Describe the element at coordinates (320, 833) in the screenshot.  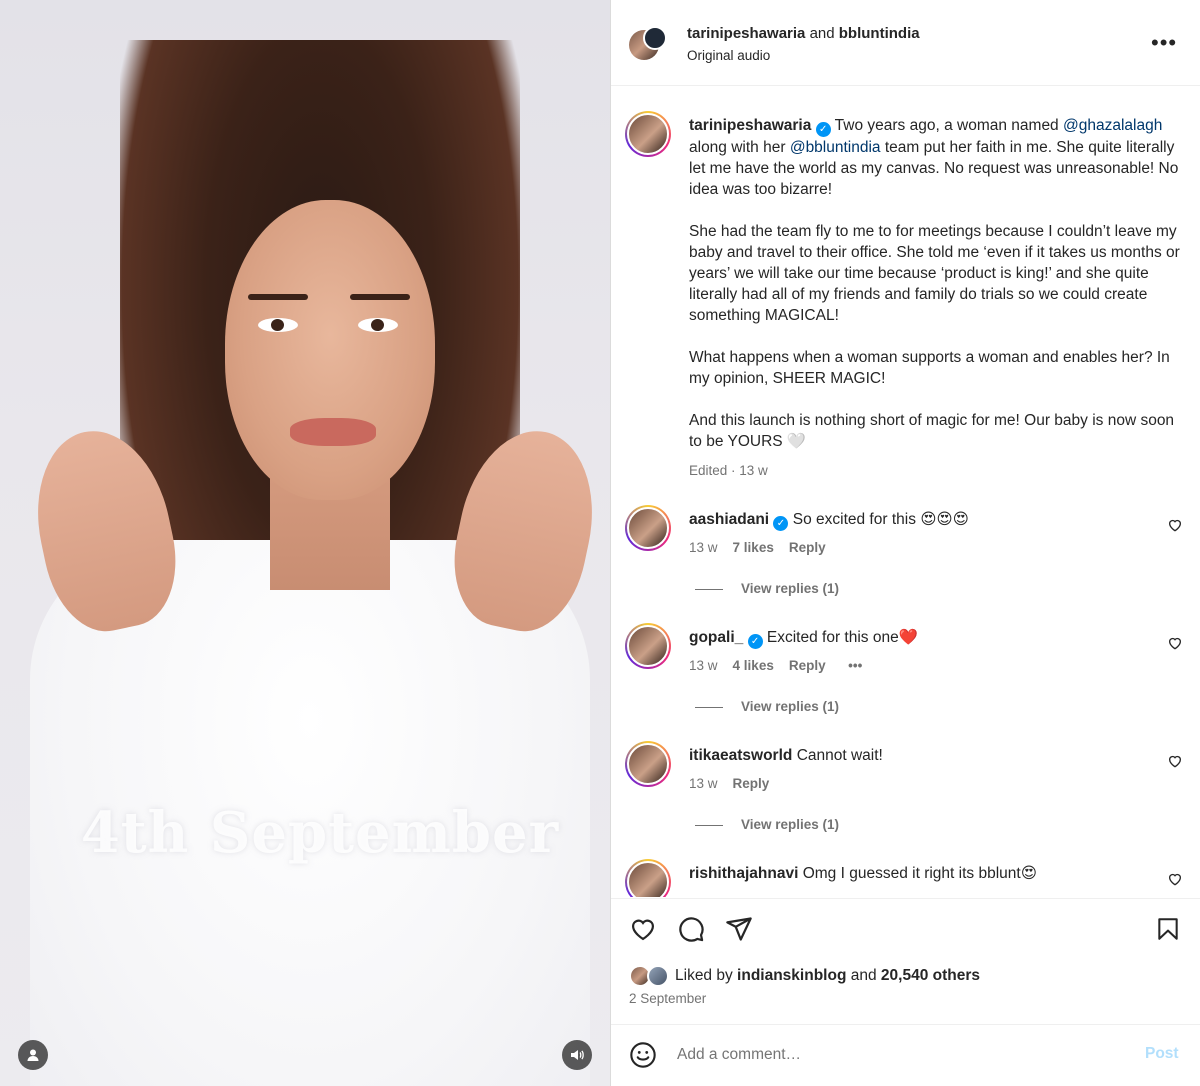
I see `media-caption-overlay: 4th September` at that location.